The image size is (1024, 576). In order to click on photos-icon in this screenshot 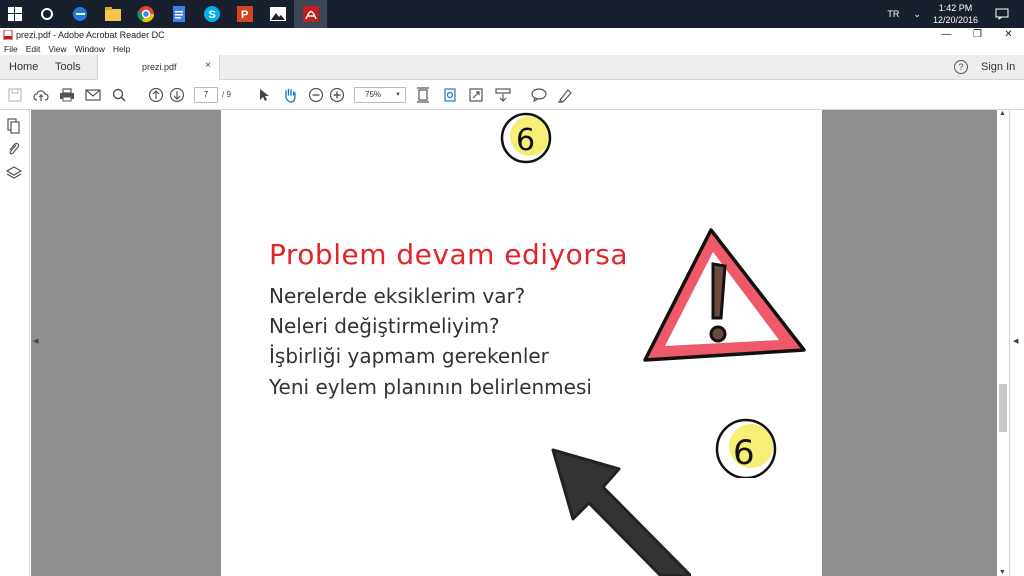, I will do `click(277, 14)`.